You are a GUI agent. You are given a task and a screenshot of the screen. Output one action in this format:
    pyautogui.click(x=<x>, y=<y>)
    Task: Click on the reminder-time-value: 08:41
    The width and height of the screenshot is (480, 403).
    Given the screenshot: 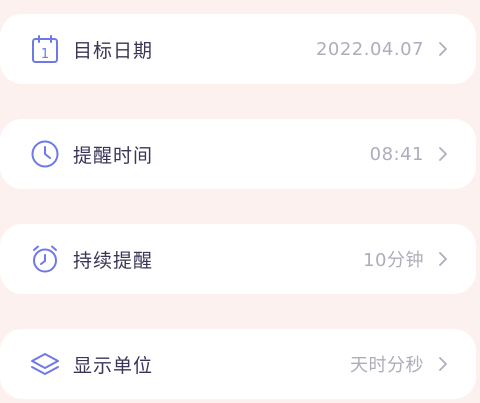 What is the action you would take?
    pyautogui.click(x=396, y=154)
    